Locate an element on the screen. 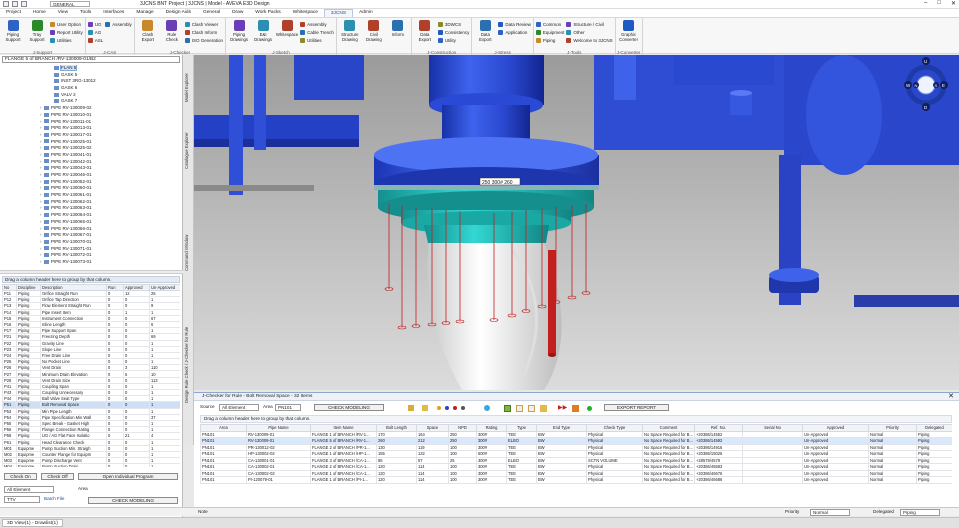 The width and height of the screenshot is (959, 528). tree-node: GASK 6 is located at coordinates (91, 88).